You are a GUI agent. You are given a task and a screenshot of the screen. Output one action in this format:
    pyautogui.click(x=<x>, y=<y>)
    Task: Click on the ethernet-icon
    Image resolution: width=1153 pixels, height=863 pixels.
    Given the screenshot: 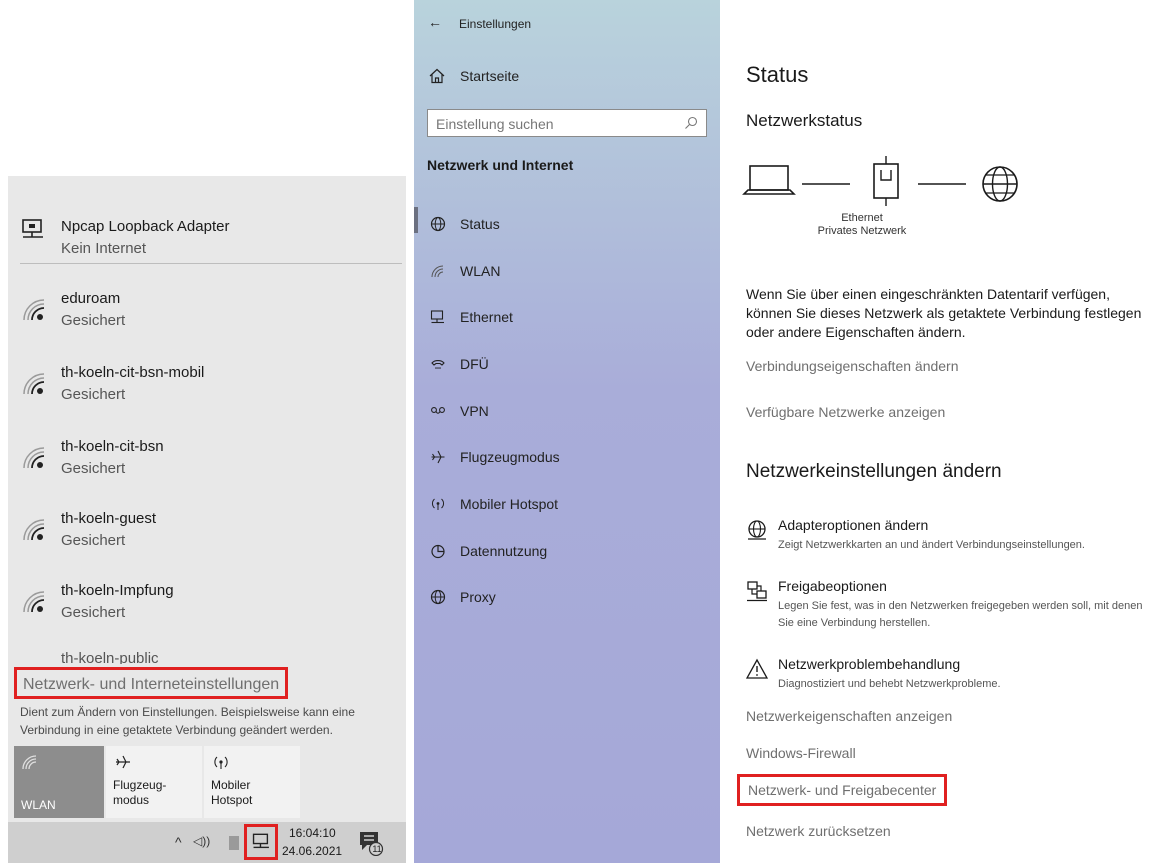 What is the action you would take?
    pyautogui.click(x=437, y=317)
    